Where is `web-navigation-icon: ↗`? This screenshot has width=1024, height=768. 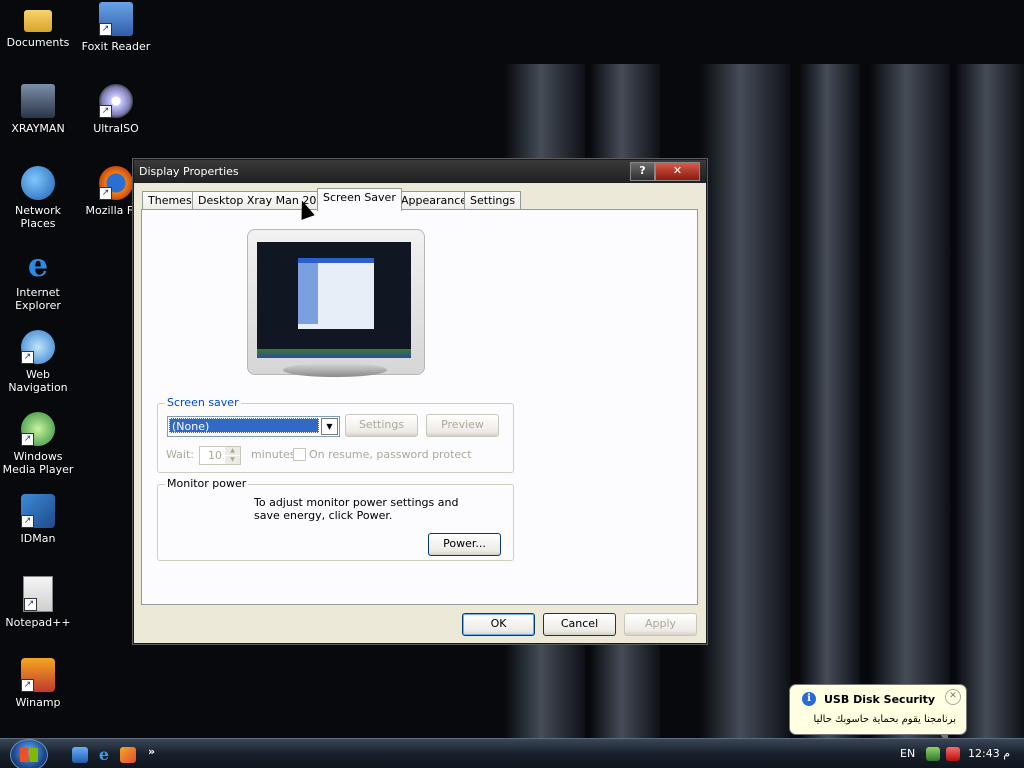 web-navigation-icon: ↗ is located at coordinates (38, 347).